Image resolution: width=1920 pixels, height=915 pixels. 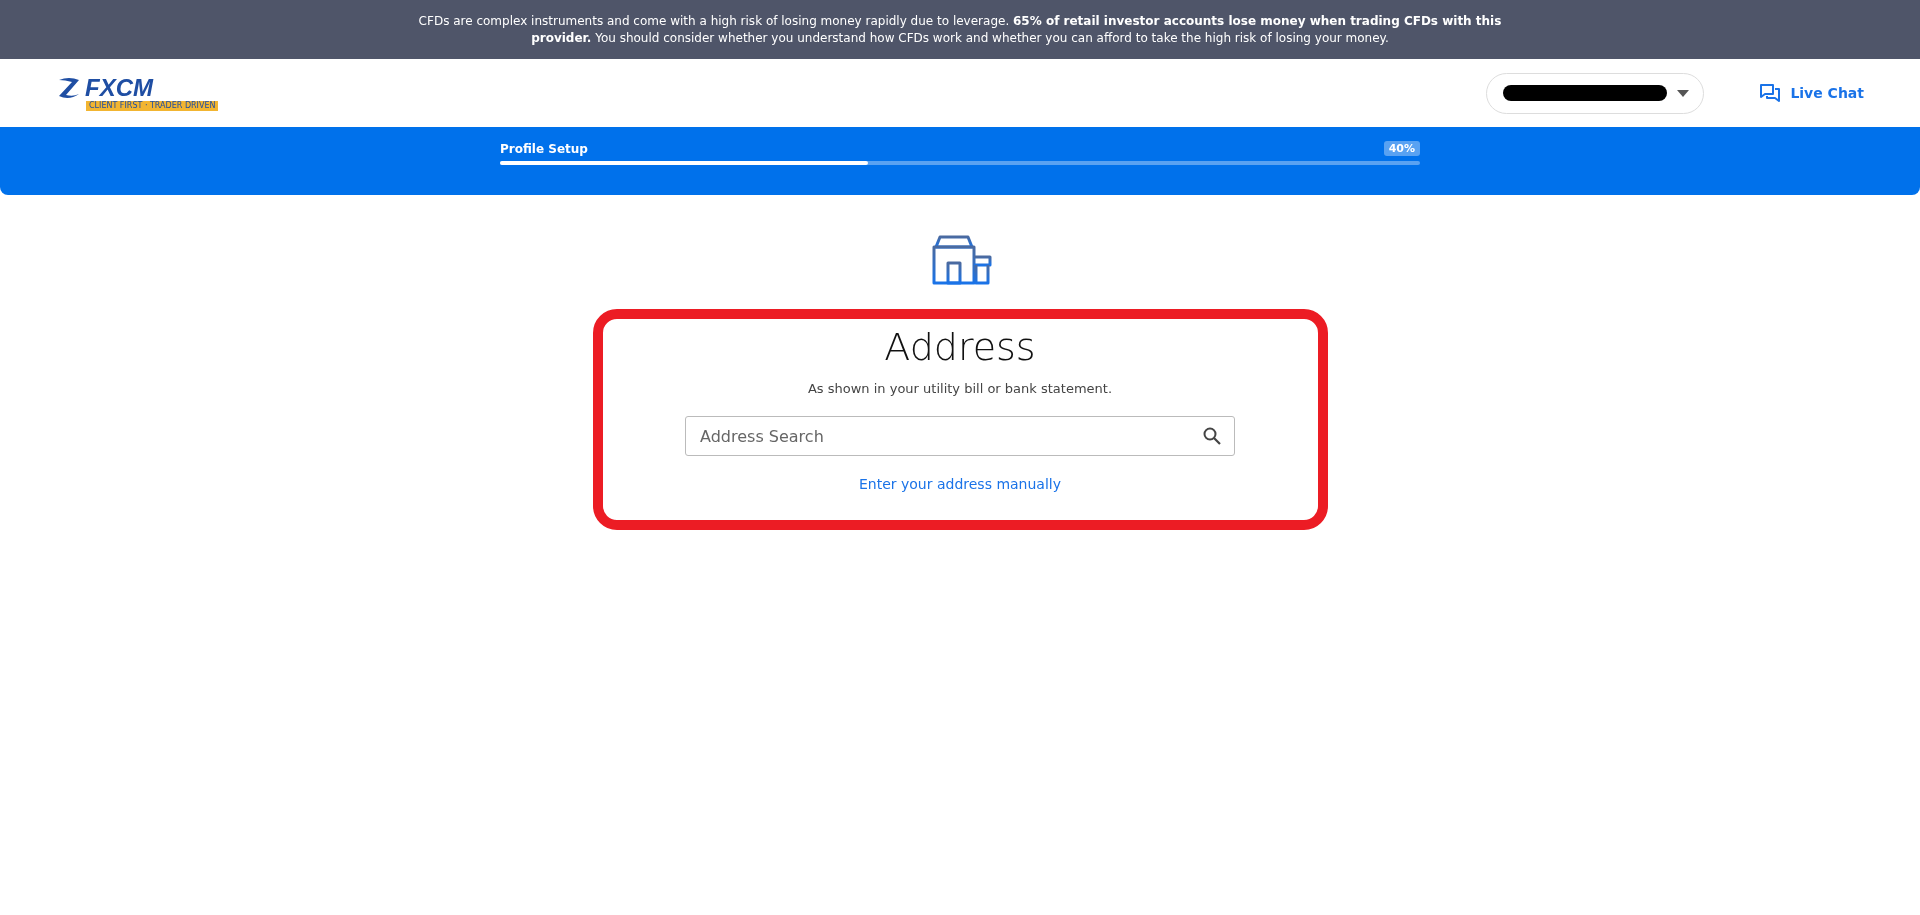 I want to click on address-search-field: Address Search, so click(x=960, y=436).